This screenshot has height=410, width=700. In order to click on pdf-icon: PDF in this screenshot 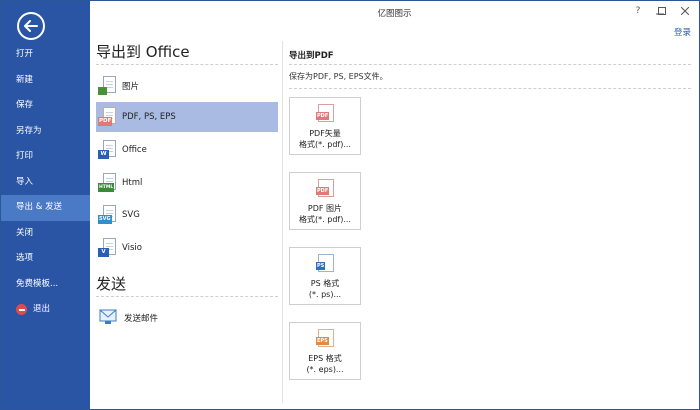, I will do `click(107, 117)`.